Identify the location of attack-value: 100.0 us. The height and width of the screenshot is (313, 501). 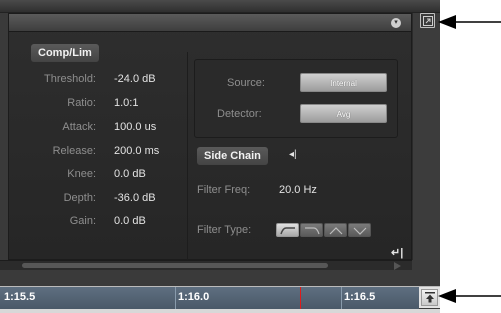
(135, 127).